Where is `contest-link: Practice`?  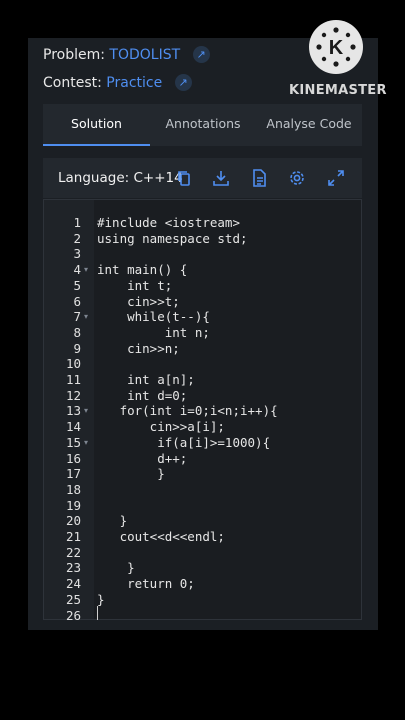
contest-link: Practice is located at coordinates (134, 83).